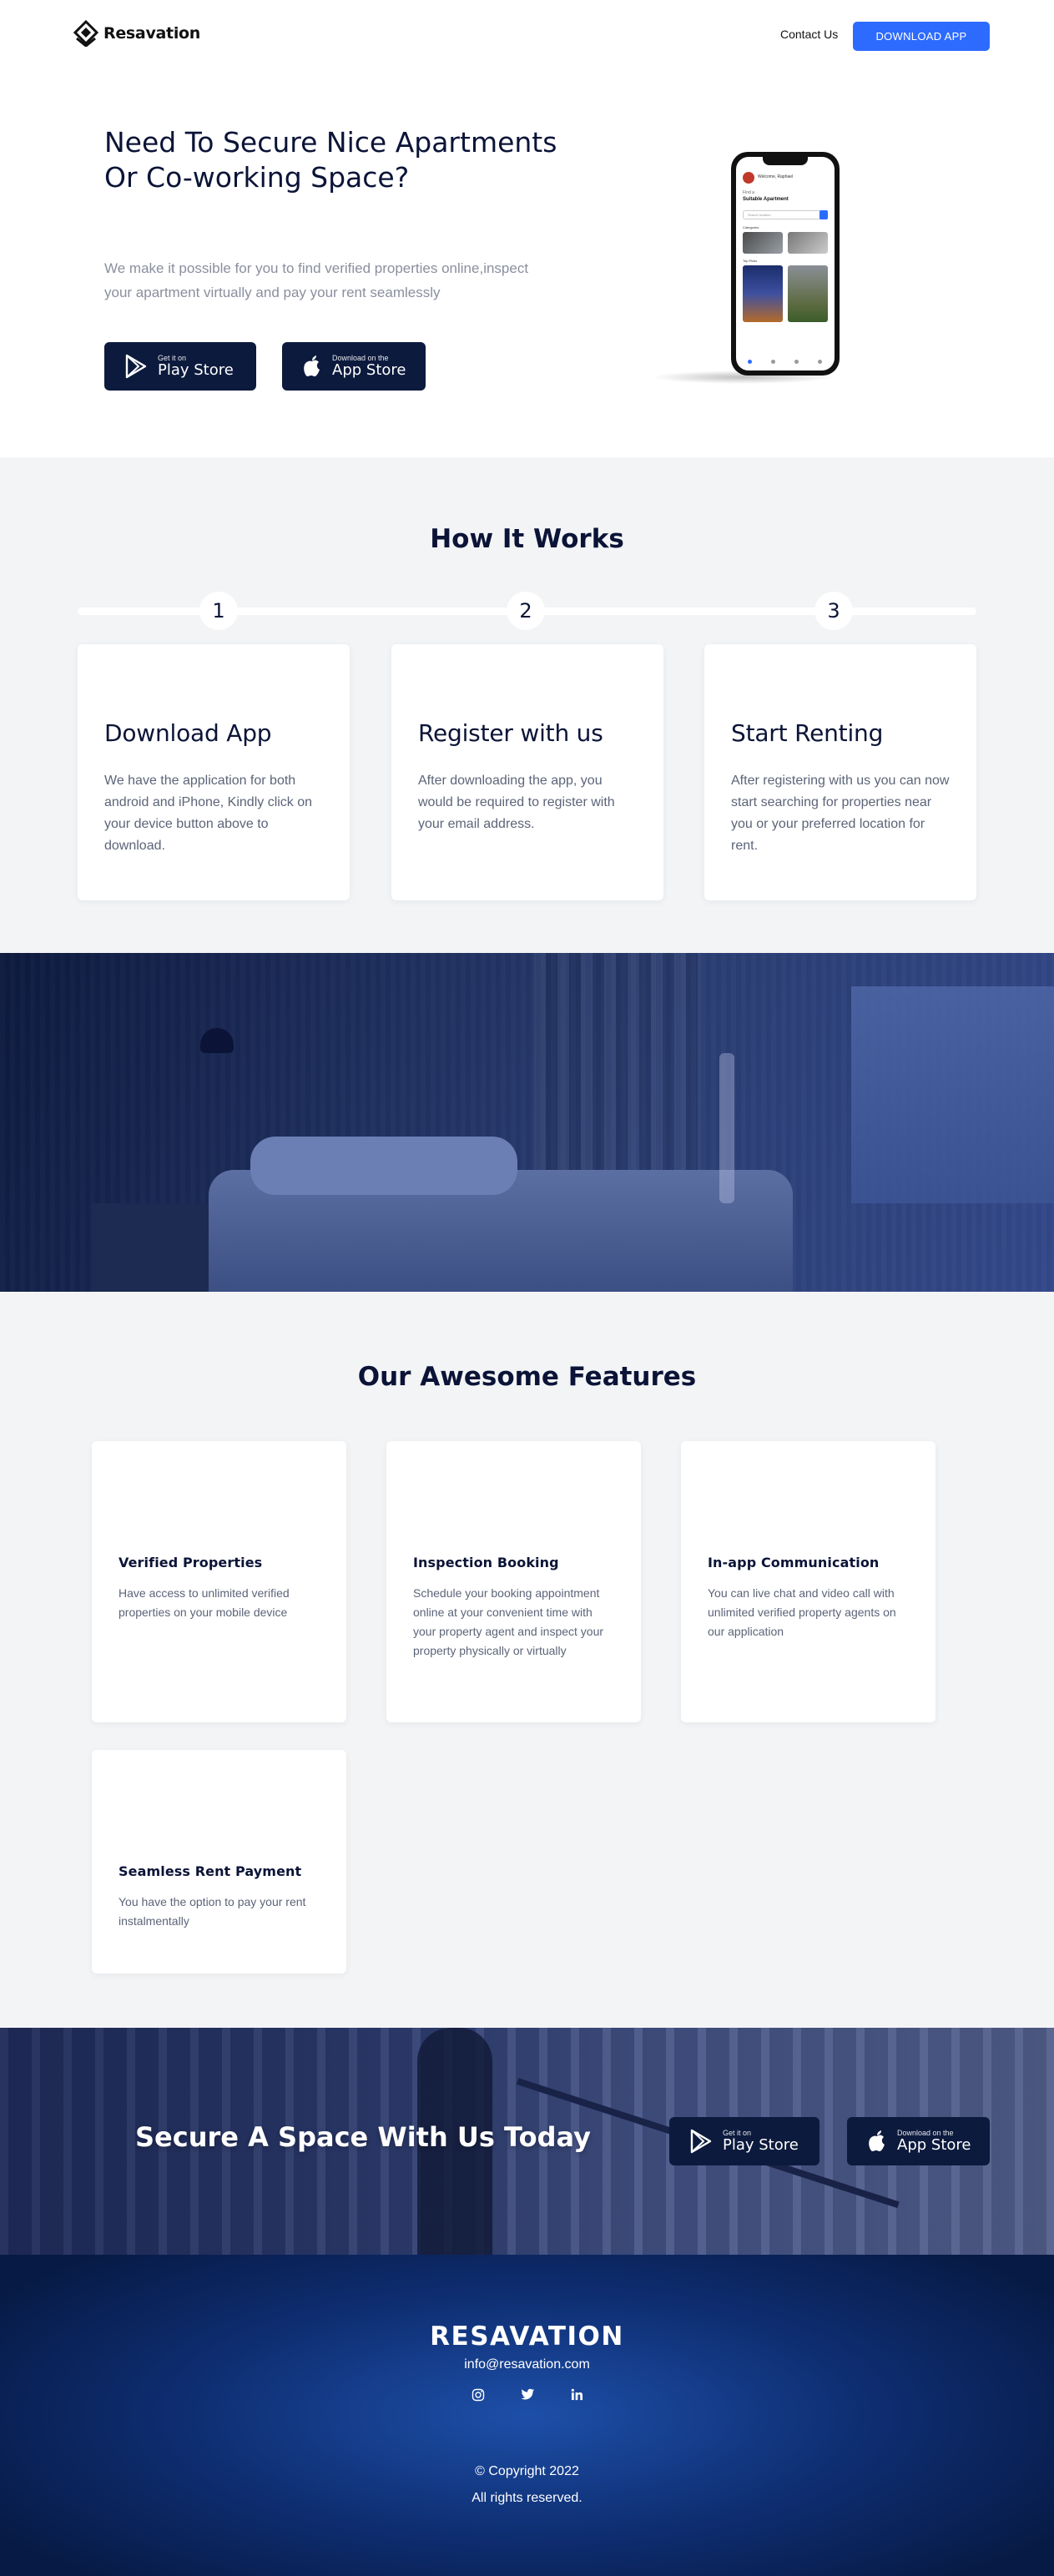 The width and height of the screenshot is (1054, 2576). What do you see at coordinates (952, 1094) in the screenshot?
I see `banner-window` at bounding box center [952, 1094].